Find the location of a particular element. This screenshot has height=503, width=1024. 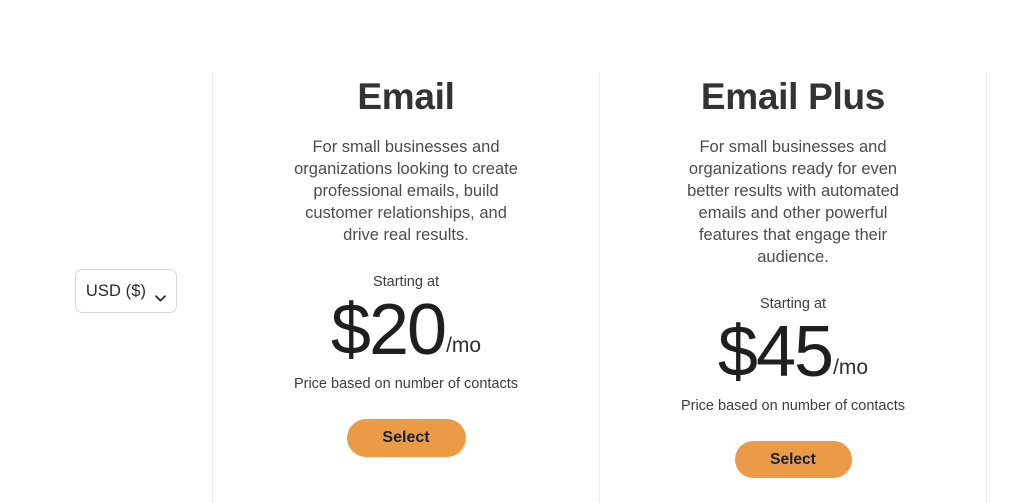

currency-selector-wrap: USD ($) is located at coordinates (126, 291).